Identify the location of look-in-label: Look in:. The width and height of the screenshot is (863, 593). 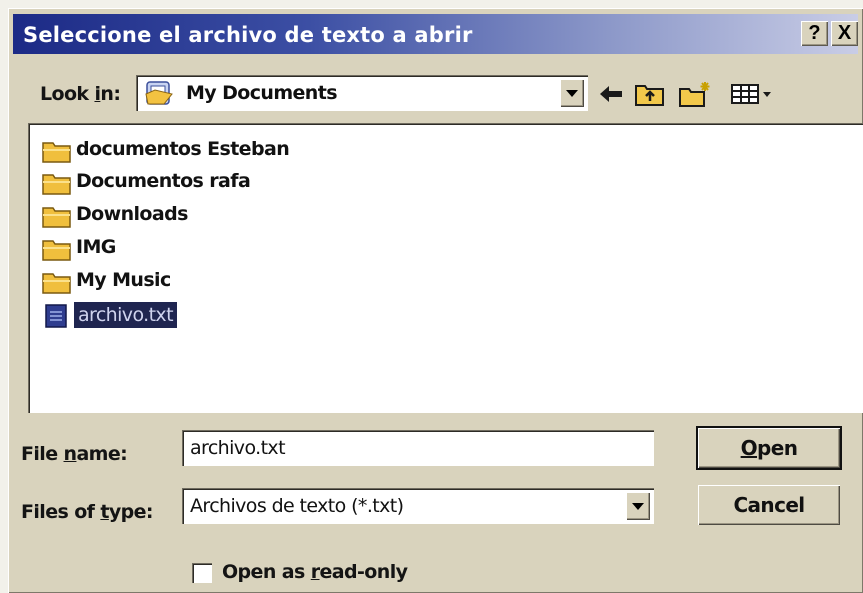
(80, 94).